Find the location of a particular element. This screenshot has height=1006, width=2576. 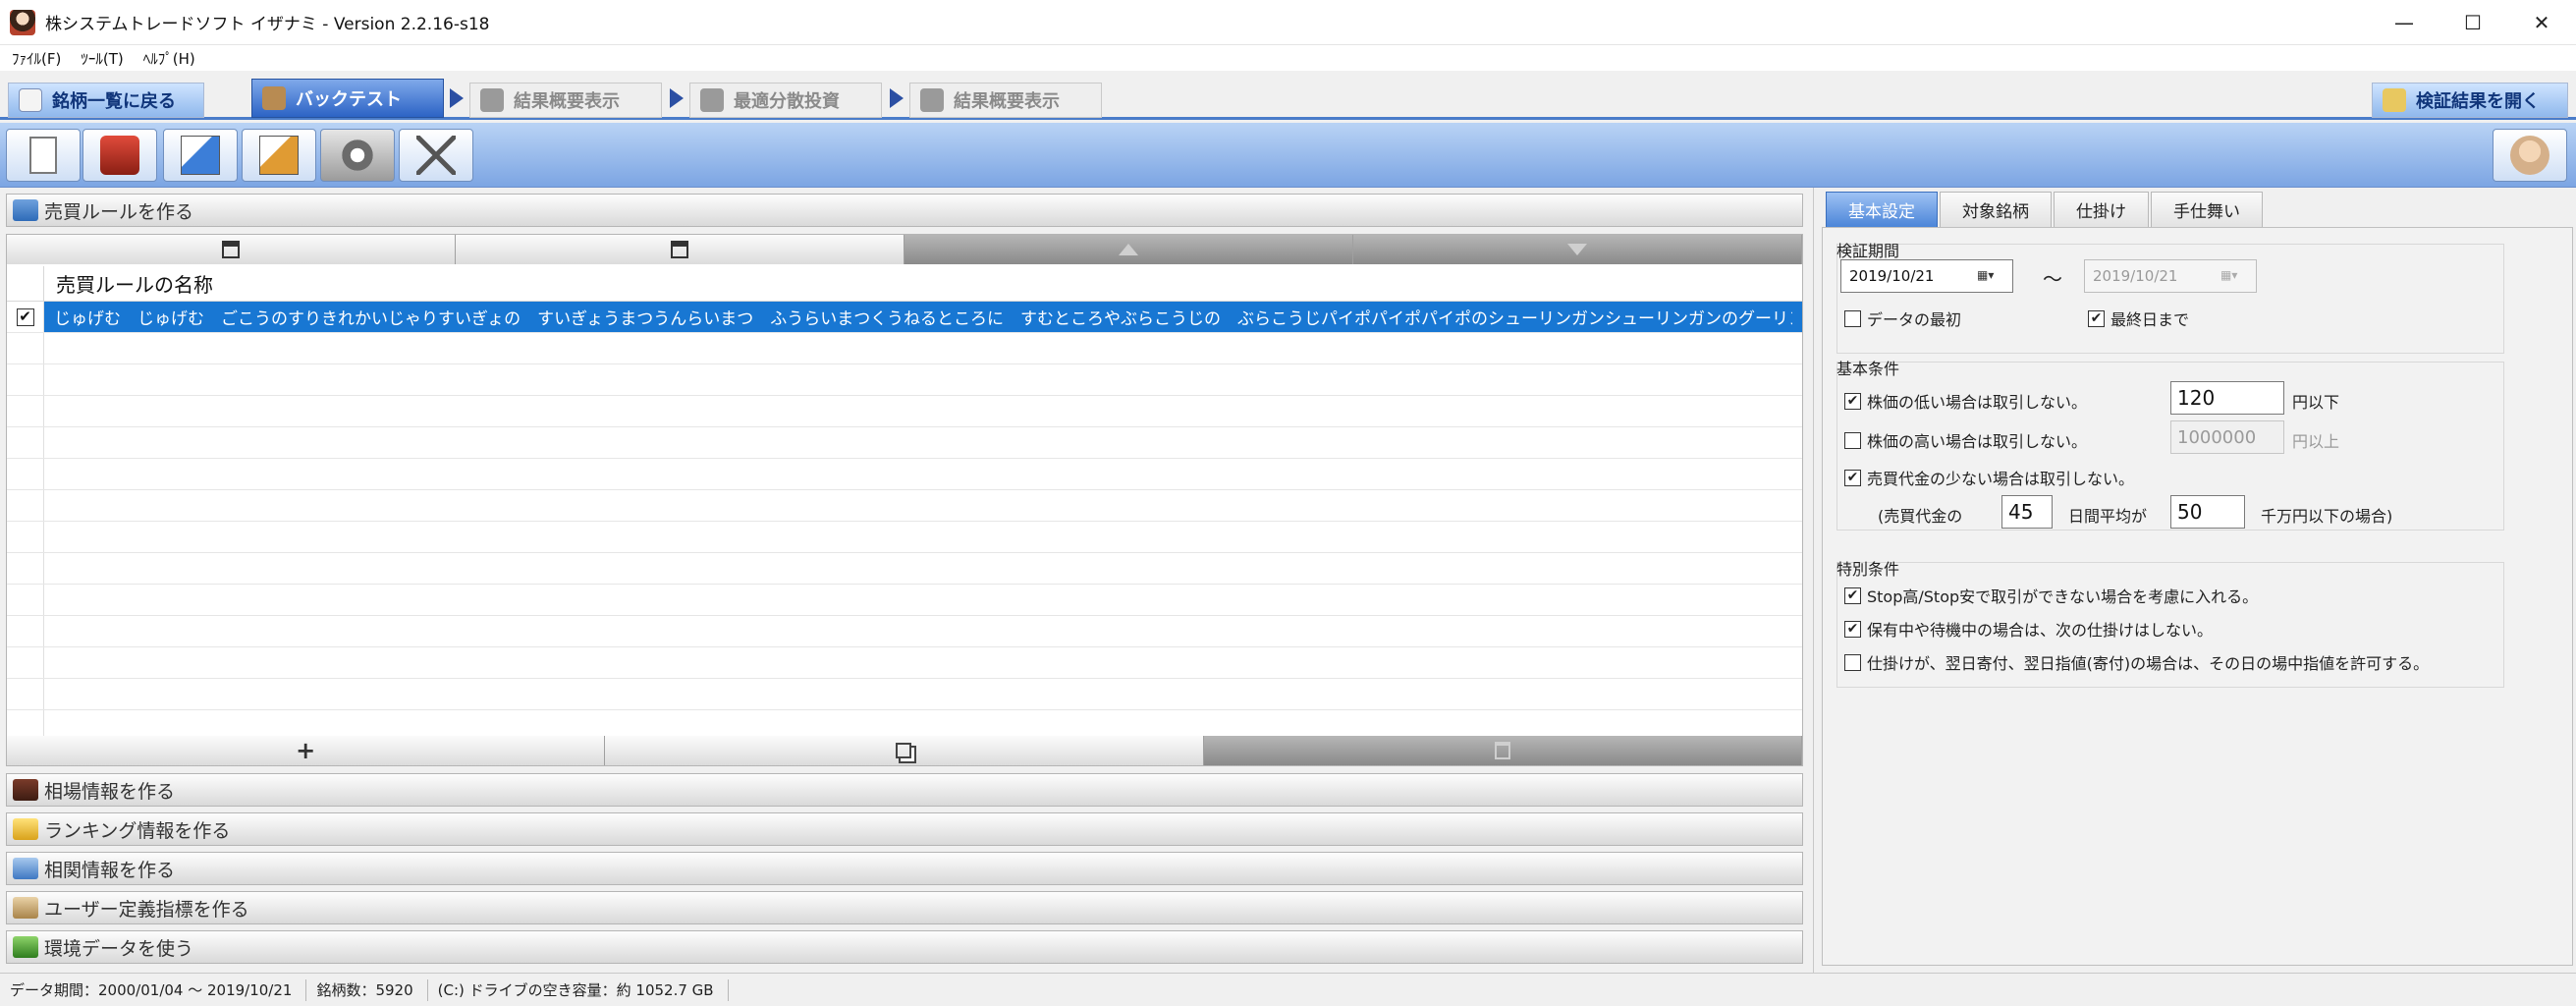

summary-step-button: 結果概要表示 is located at coordinates (566, 100).